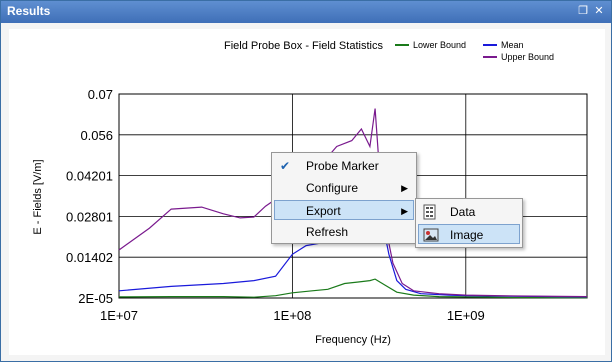  Describe the element at coordinates (512, 45) in the screenshot. I see `legend-label: Mean` at that location.